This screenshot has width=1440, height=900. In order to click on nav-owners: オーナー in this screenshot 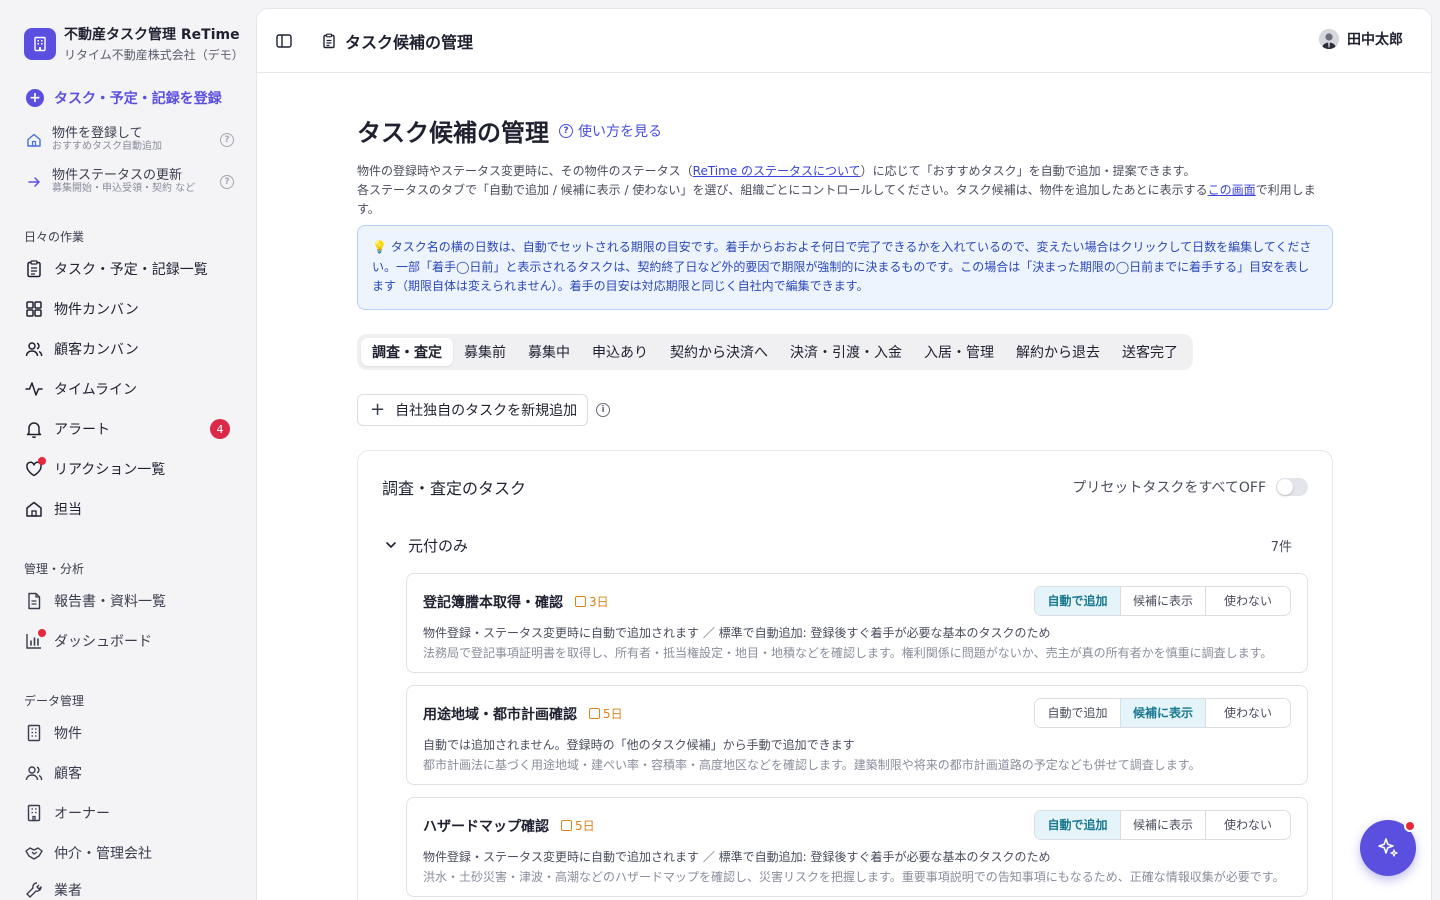, I will do `click(129, 813)`.